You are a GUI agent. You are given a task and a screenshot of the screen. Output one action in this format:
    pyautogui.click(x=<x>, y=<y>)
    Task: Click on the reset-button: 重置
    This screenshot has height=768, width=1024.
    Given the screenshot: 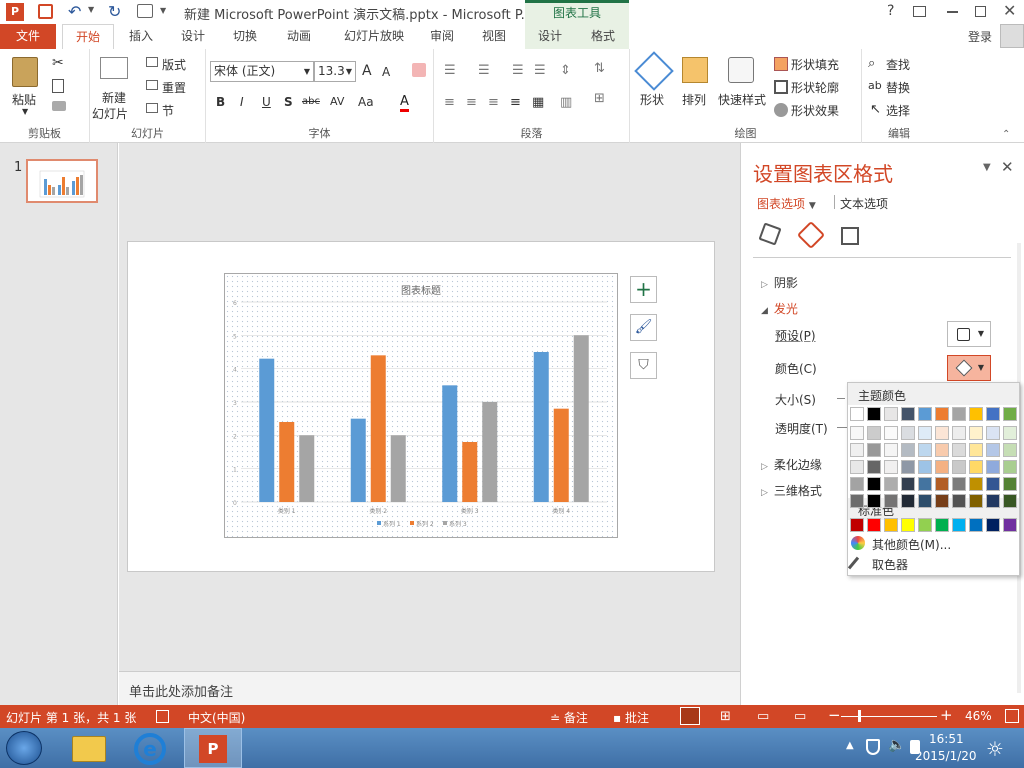 What is the action you would take?
    pyautogui.click(x=174, y=87)
    